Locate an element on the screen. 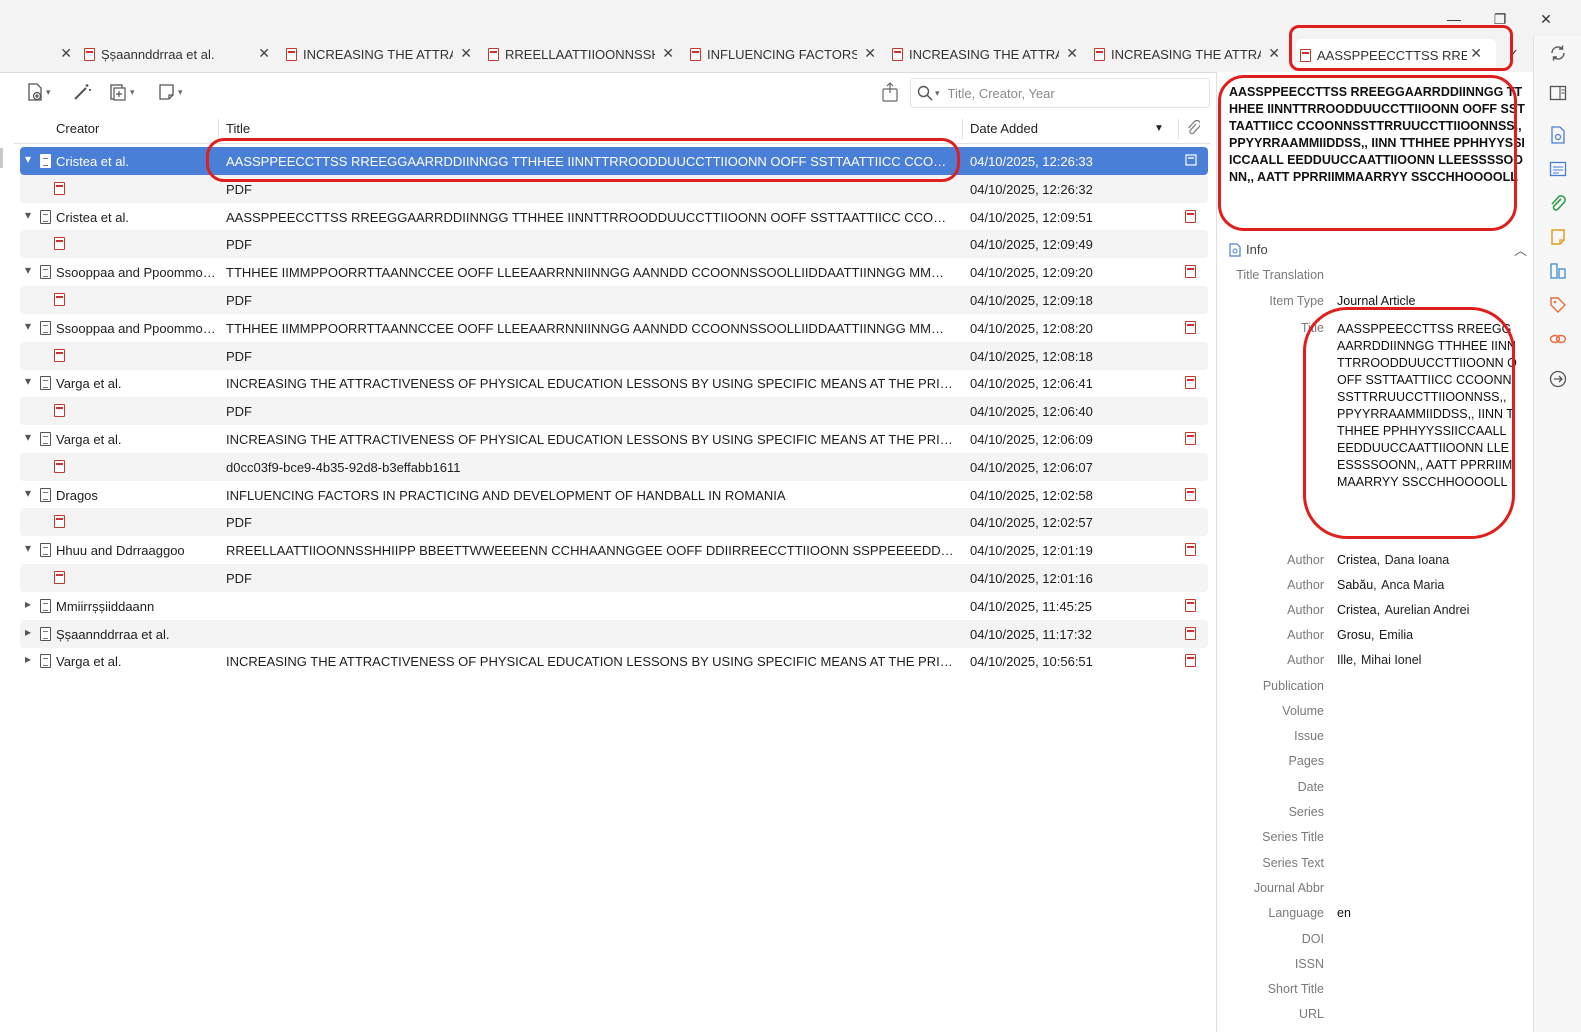  column-header-creator: Creator is located at coordinates (77, 128).